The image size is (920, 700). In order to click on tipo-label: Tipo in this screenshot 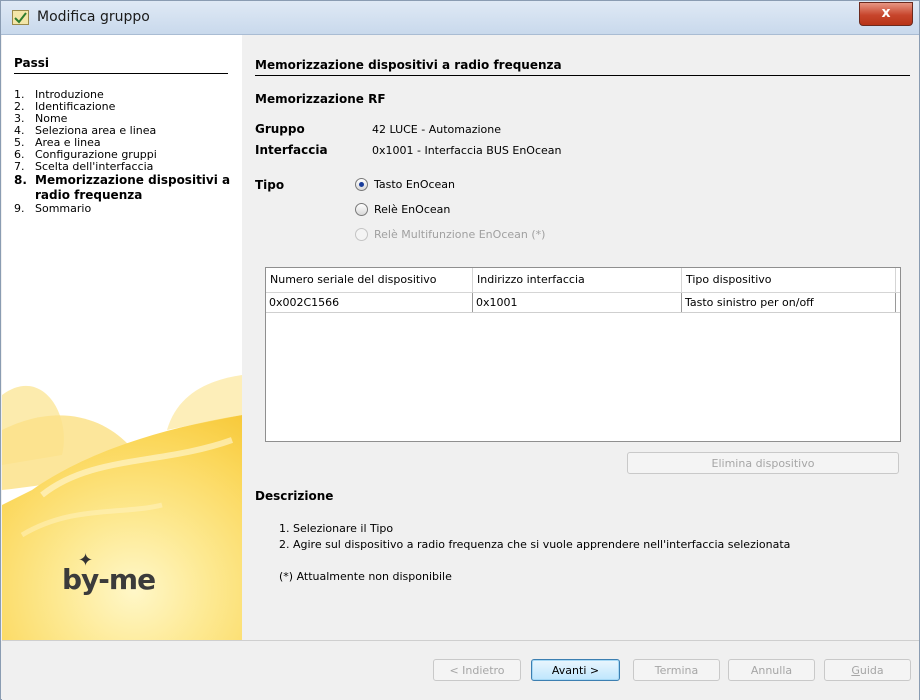, I will do `click(270, 185)`.